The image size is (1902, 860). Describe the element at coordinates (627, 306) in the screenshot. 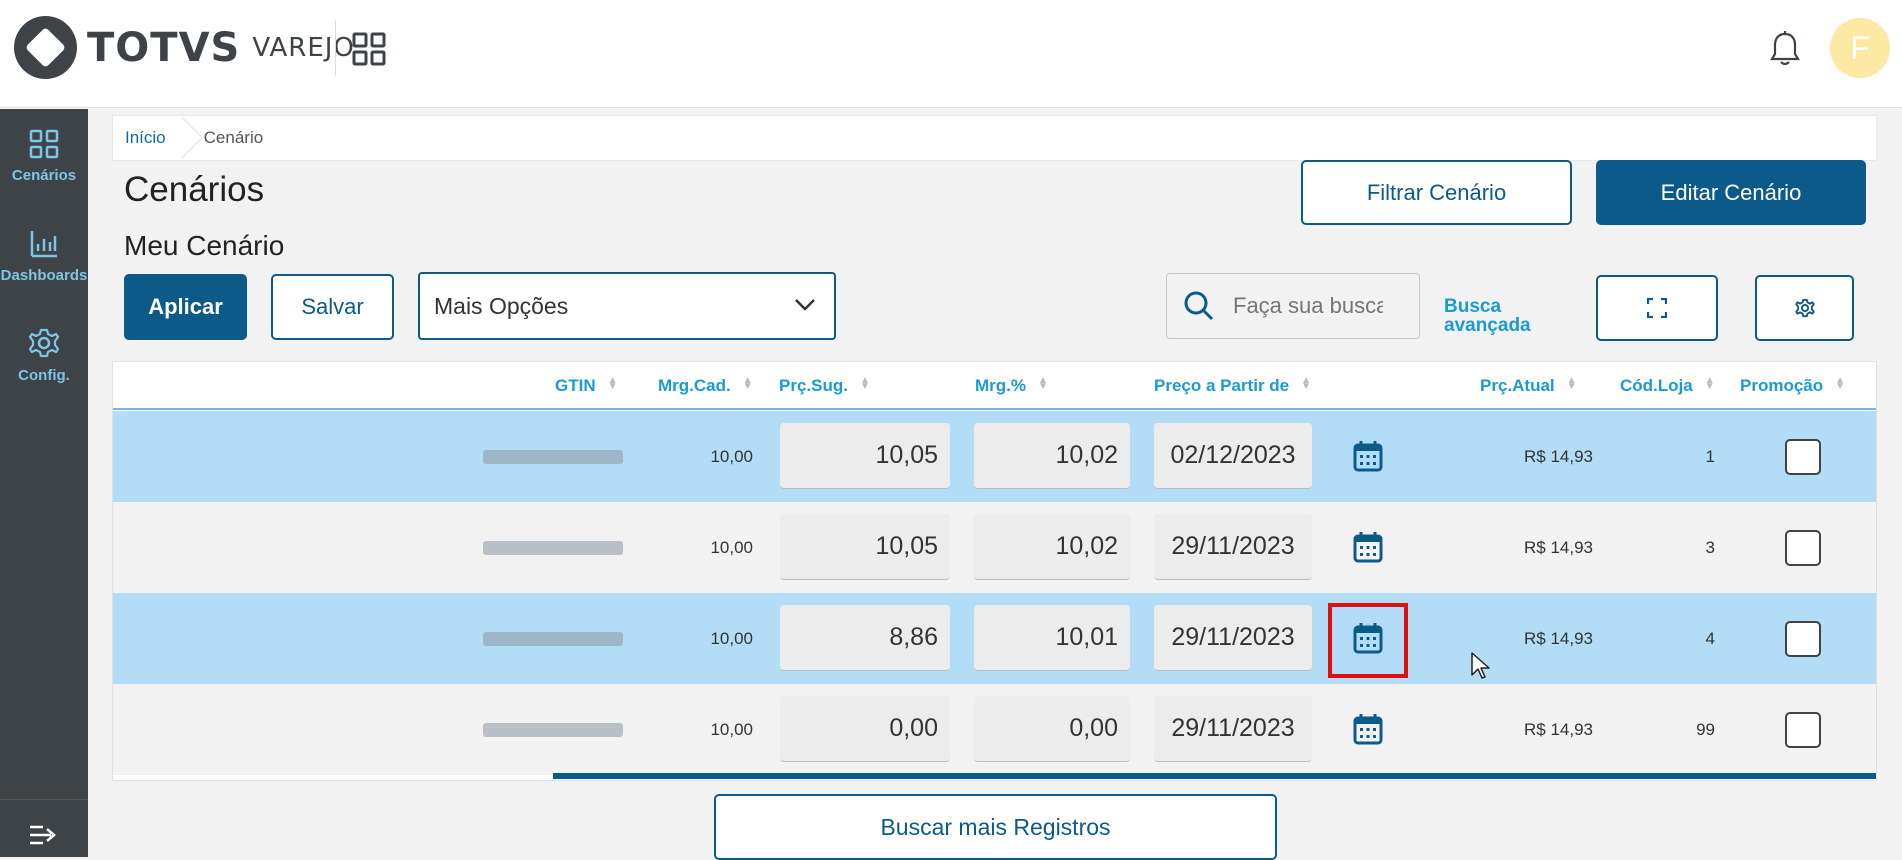

I see `more-options-select: Mais Opções` at that location.